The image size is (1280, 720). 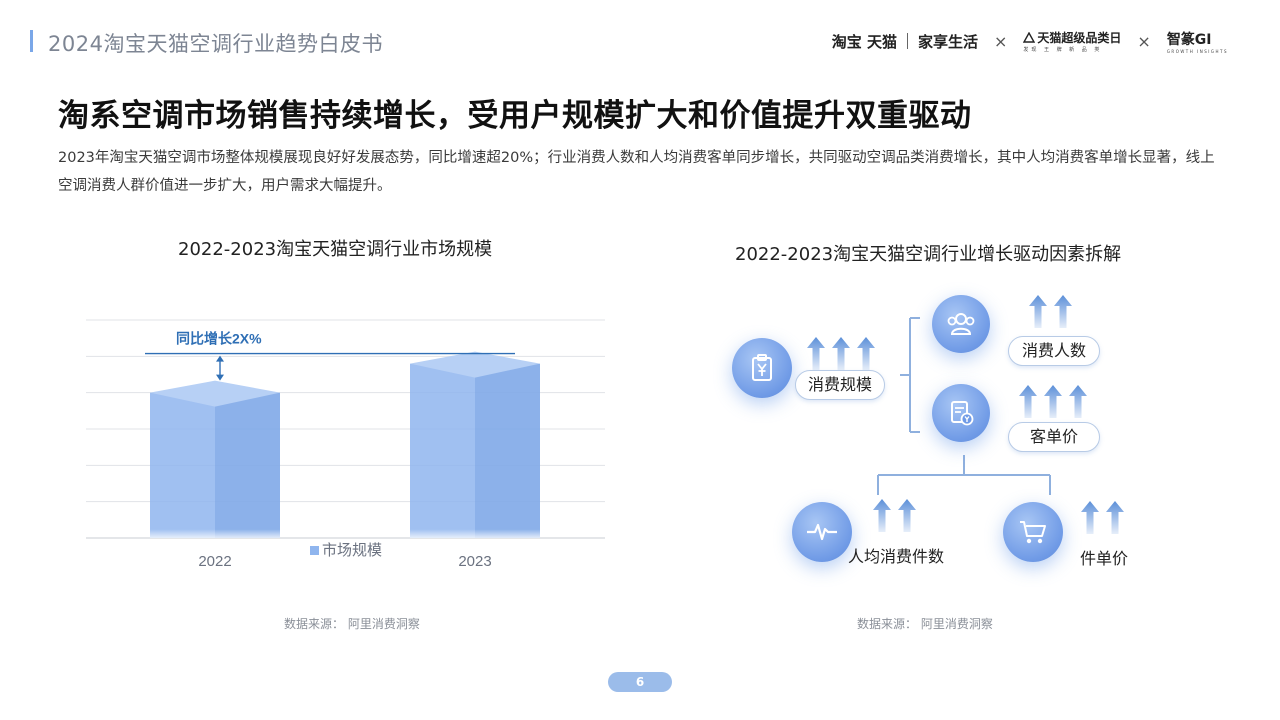 I want to click on bar-2022, so click(x=215, y=459).